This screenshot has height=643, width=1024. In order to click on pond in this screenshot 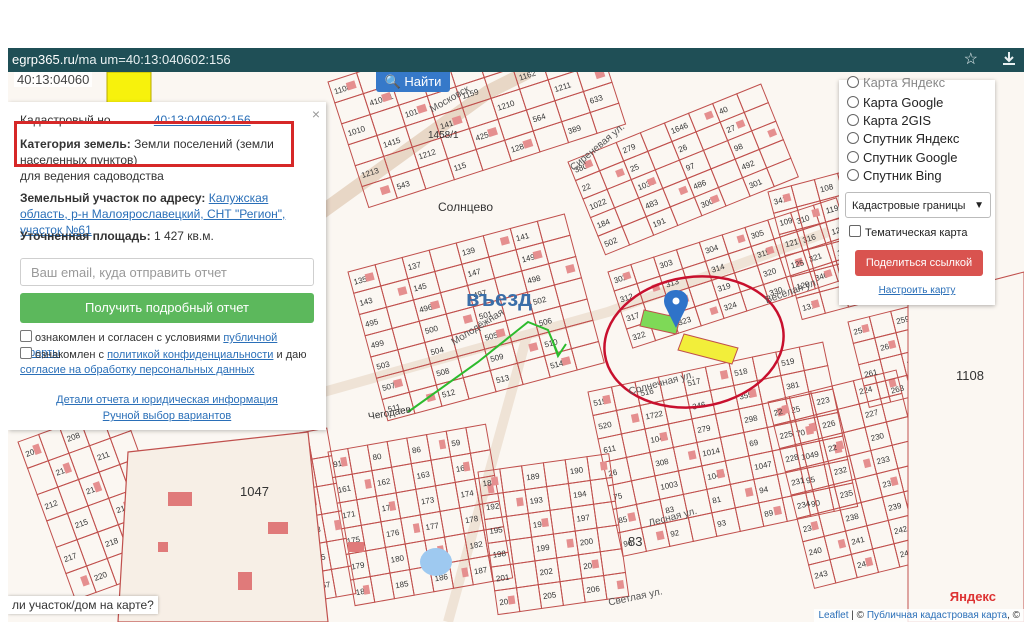, I will do `click(436, 562)`.